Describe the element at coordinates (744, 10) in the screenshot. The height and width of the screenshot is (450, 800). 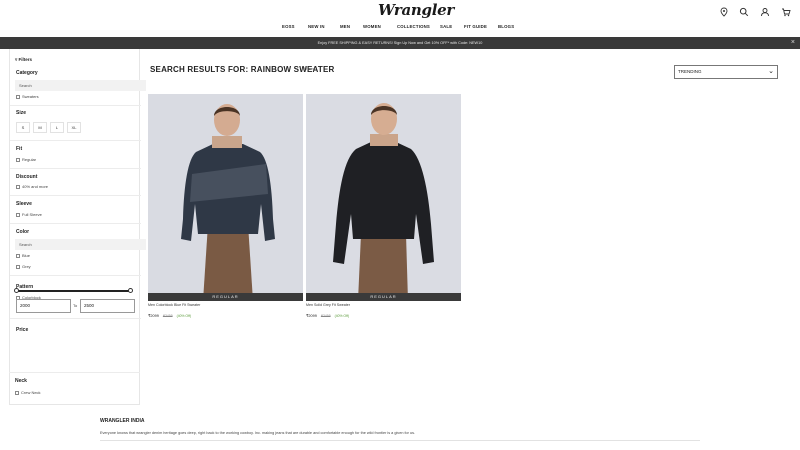
I see `search-icon` at that location.